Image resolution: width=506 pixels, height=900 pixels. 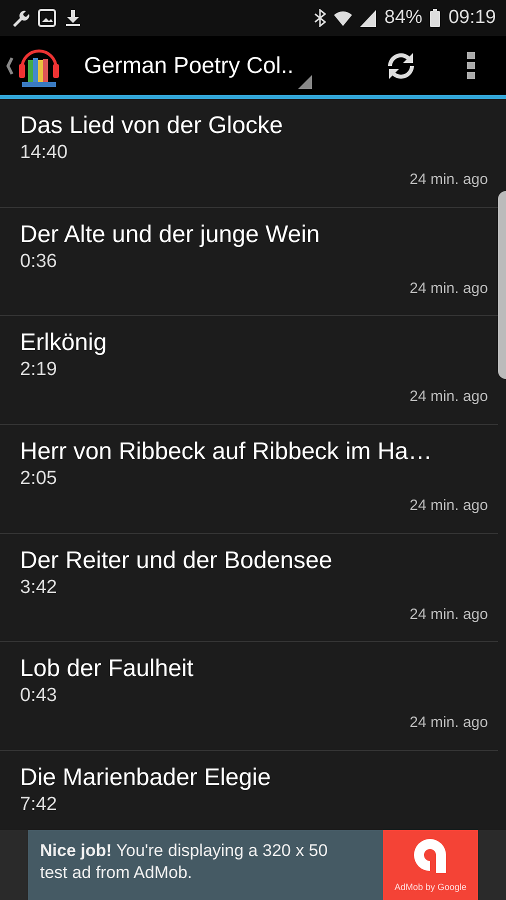 What do you see at coordinates (39, 370) in the screenshot?
I see `poem-duration: 2:19` at bounding box center [39, 370].